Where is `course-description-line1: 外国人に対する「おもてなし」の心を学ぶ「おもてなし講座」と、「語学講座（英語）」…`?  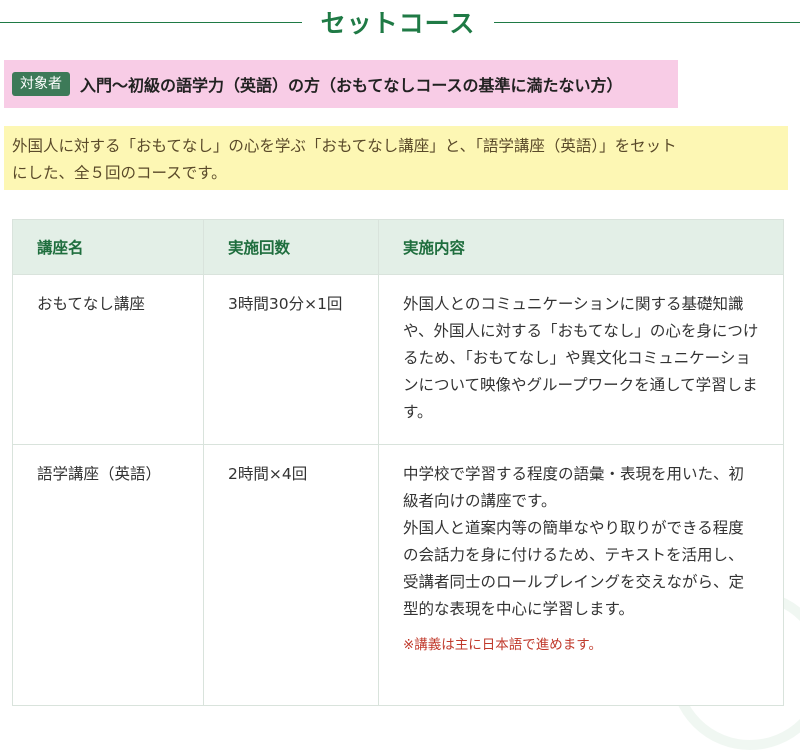
course-description-line1: 外国人に対する「おもてなし」の心を学ぶ「おもてなし講座」と、「語学講座（英語）」… is located at coordinates (344, 146).